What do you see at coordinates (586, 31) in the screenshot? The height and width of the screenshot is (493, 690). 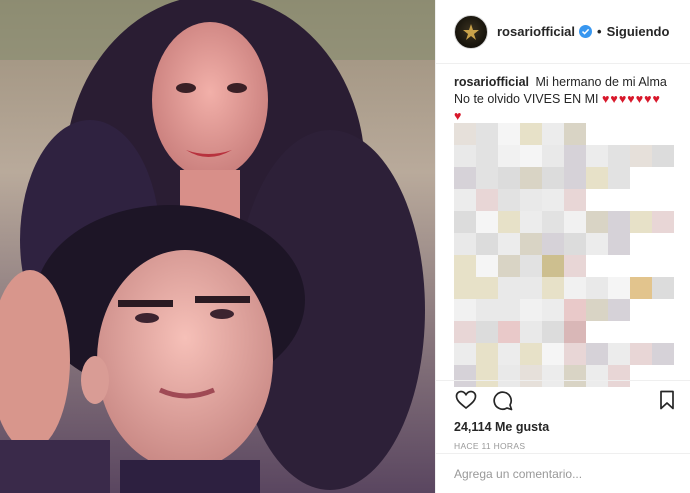 I see `verified-check-icon` at bounding box center [586, 31].